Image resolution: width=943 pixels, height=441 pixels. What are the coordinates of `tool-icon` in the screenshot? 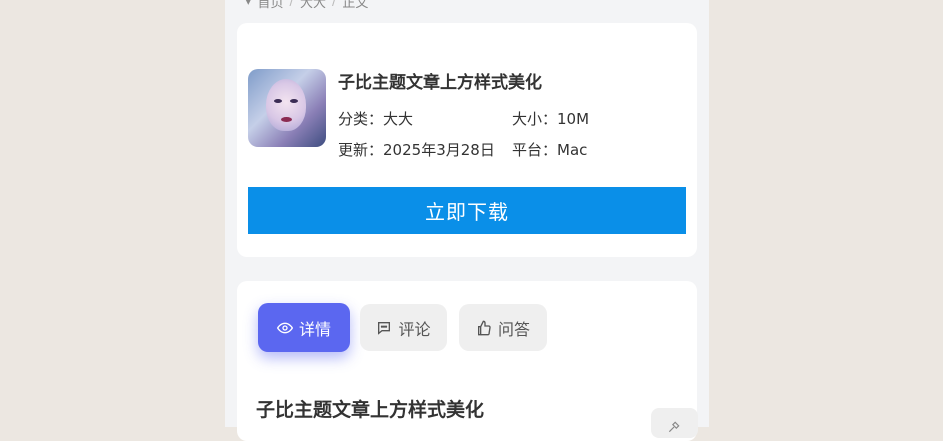 It's located at (674, 427).